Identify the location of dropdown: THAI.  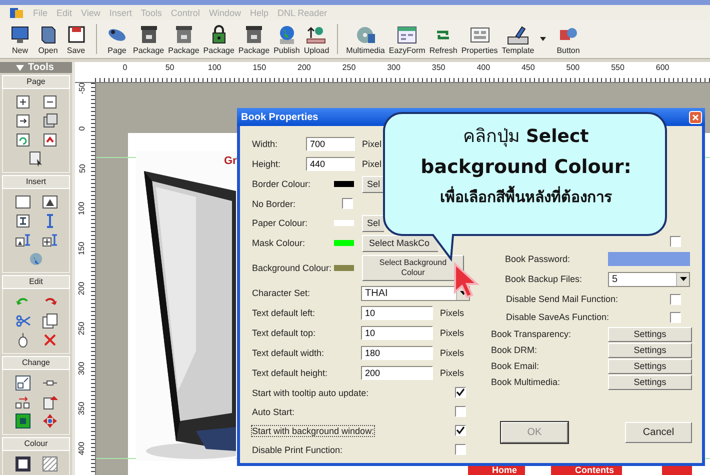
(415, 293).